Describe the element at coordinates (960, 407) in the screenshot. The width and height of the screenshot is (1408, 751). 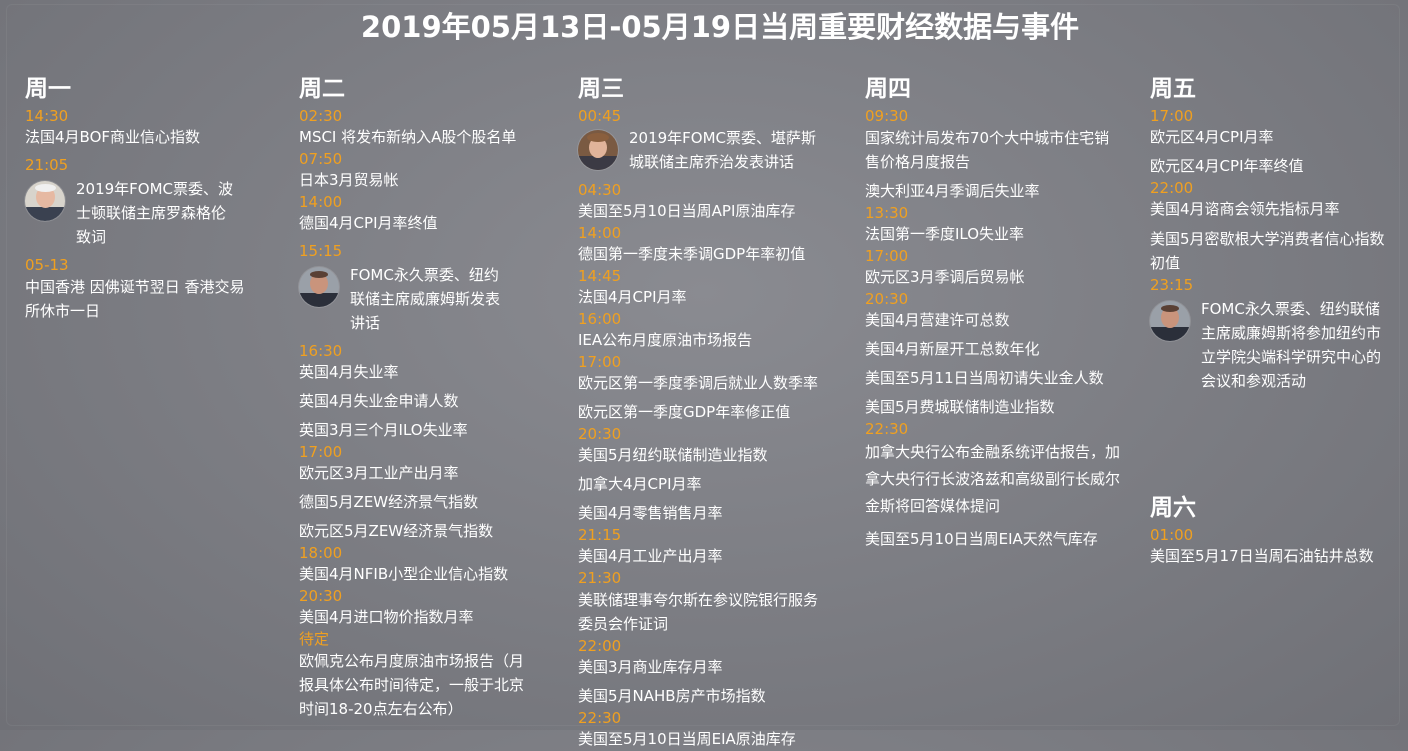
I see `event-text: 美国5月费城联储制造业指数` at that location.